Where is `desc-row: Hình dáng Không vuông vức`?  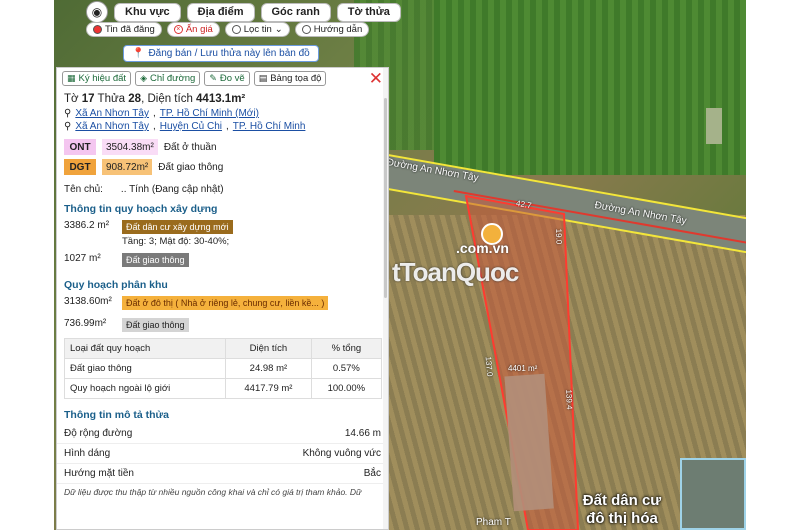 desc-row: Hình dáng Không vuông vức is located at coordinates (222, 454).